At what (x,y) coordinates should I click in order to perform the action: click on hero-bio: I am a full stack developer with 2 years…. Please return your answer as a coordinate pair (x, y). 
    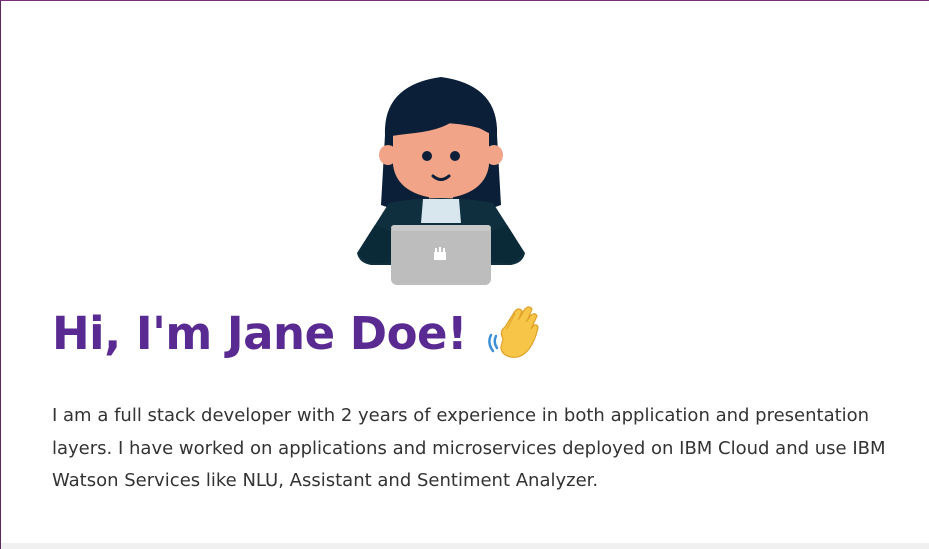
    Looking at the image, I should click on (469, 448).